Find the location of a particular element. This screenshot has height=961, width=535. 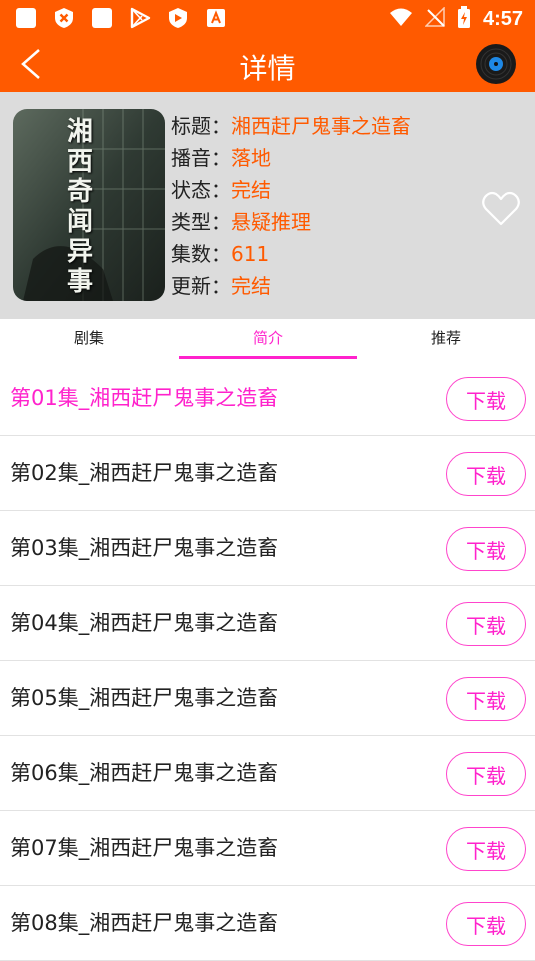

list-item: 第01集_湘西赶尸鬼事之造畜 下载 is located at coordinates (267, 398).